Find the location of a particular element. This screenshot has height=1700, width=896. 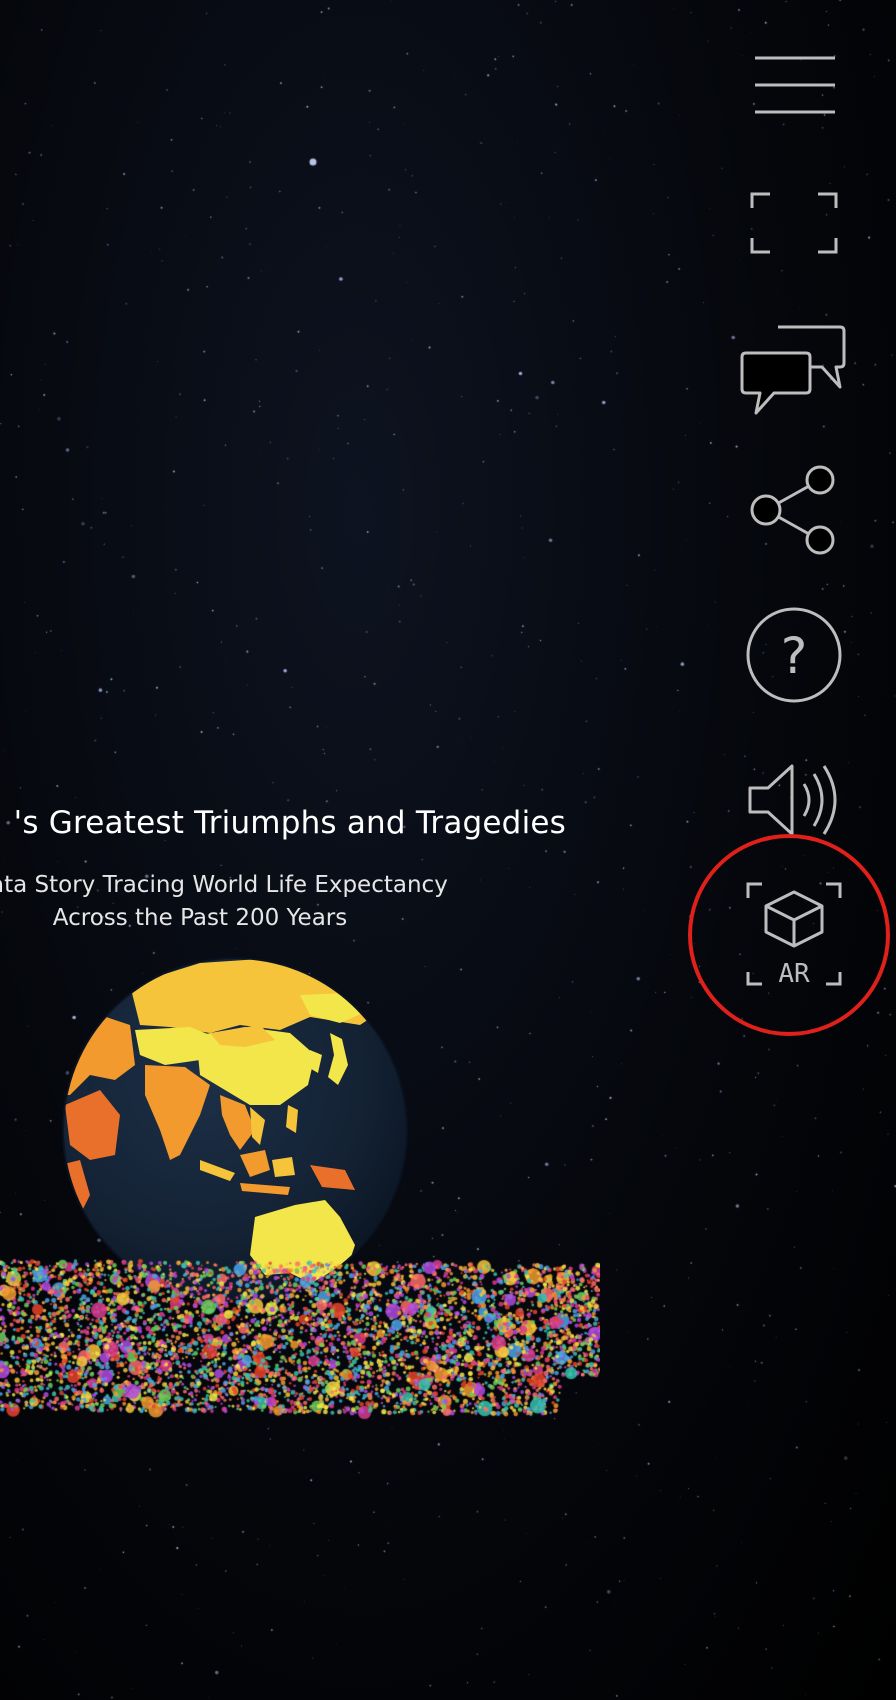

help-glyph: ? is located at coordinates (794, 656).